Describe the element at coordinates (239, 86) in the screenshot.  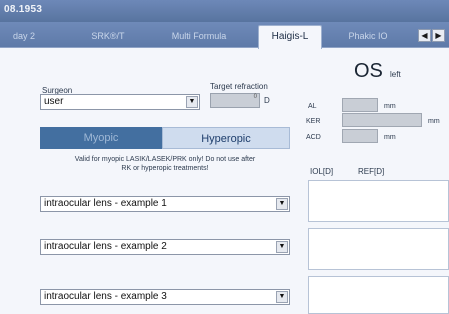
I see `target-refraction-label: Target refraction` at that location.